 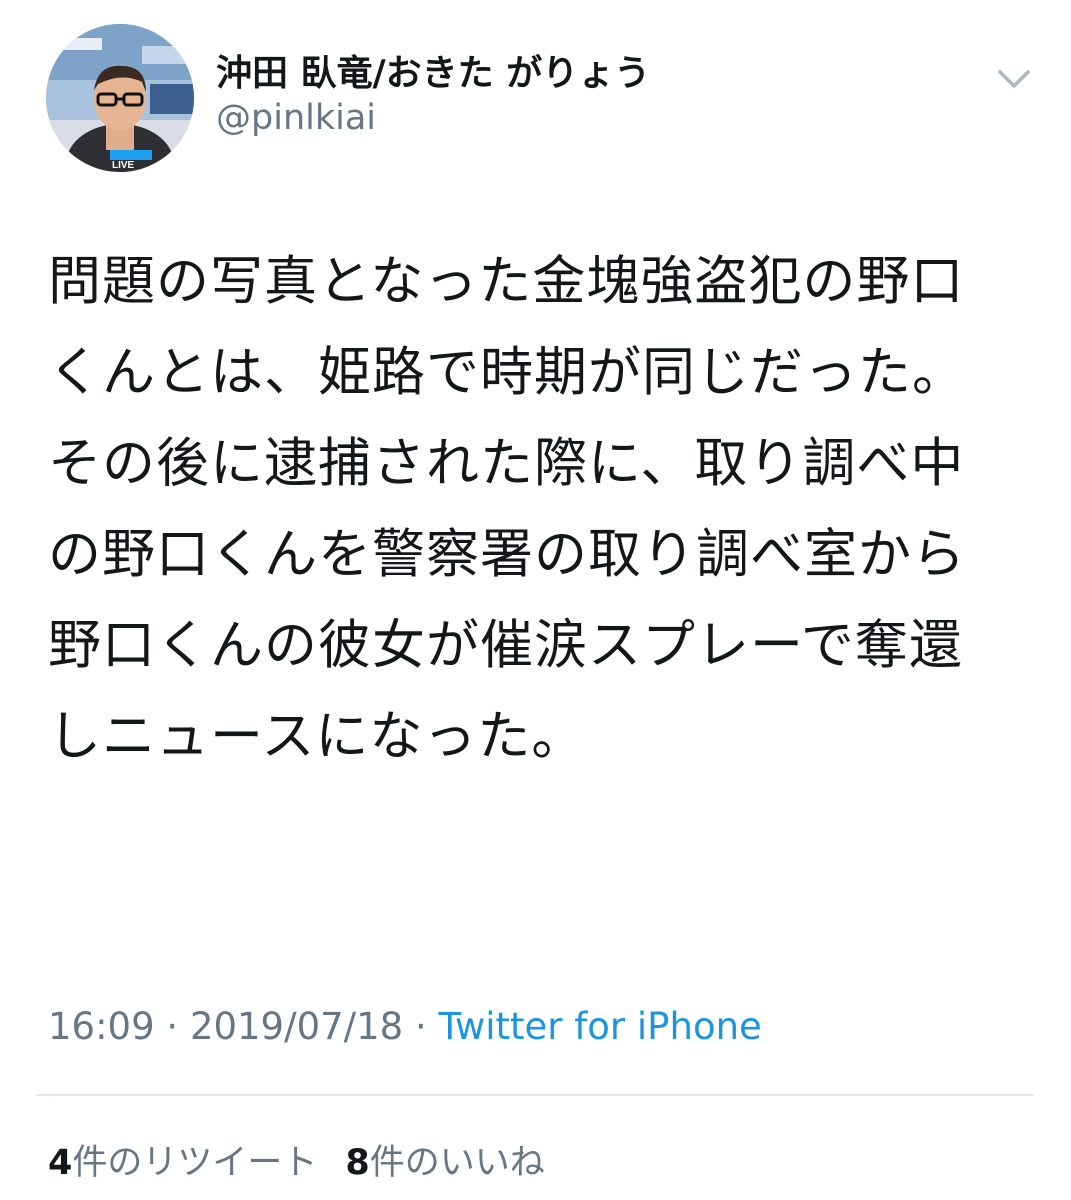 What do you see at coordinates (433, 70) in the screenshot?
I see `author-display-name: 沖田 臥竜/おきた がりょう` at bounding box center [433, 70].